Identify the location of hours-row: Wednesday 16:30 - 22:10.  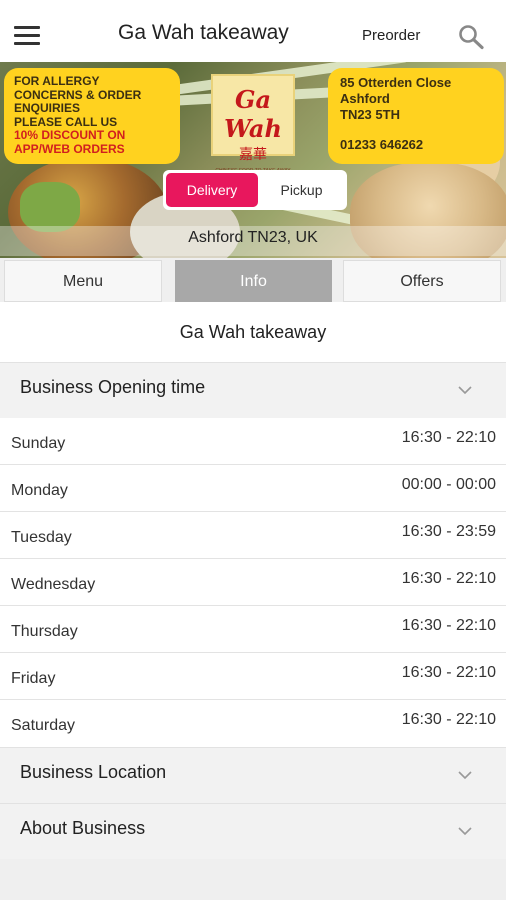
(253, 582).